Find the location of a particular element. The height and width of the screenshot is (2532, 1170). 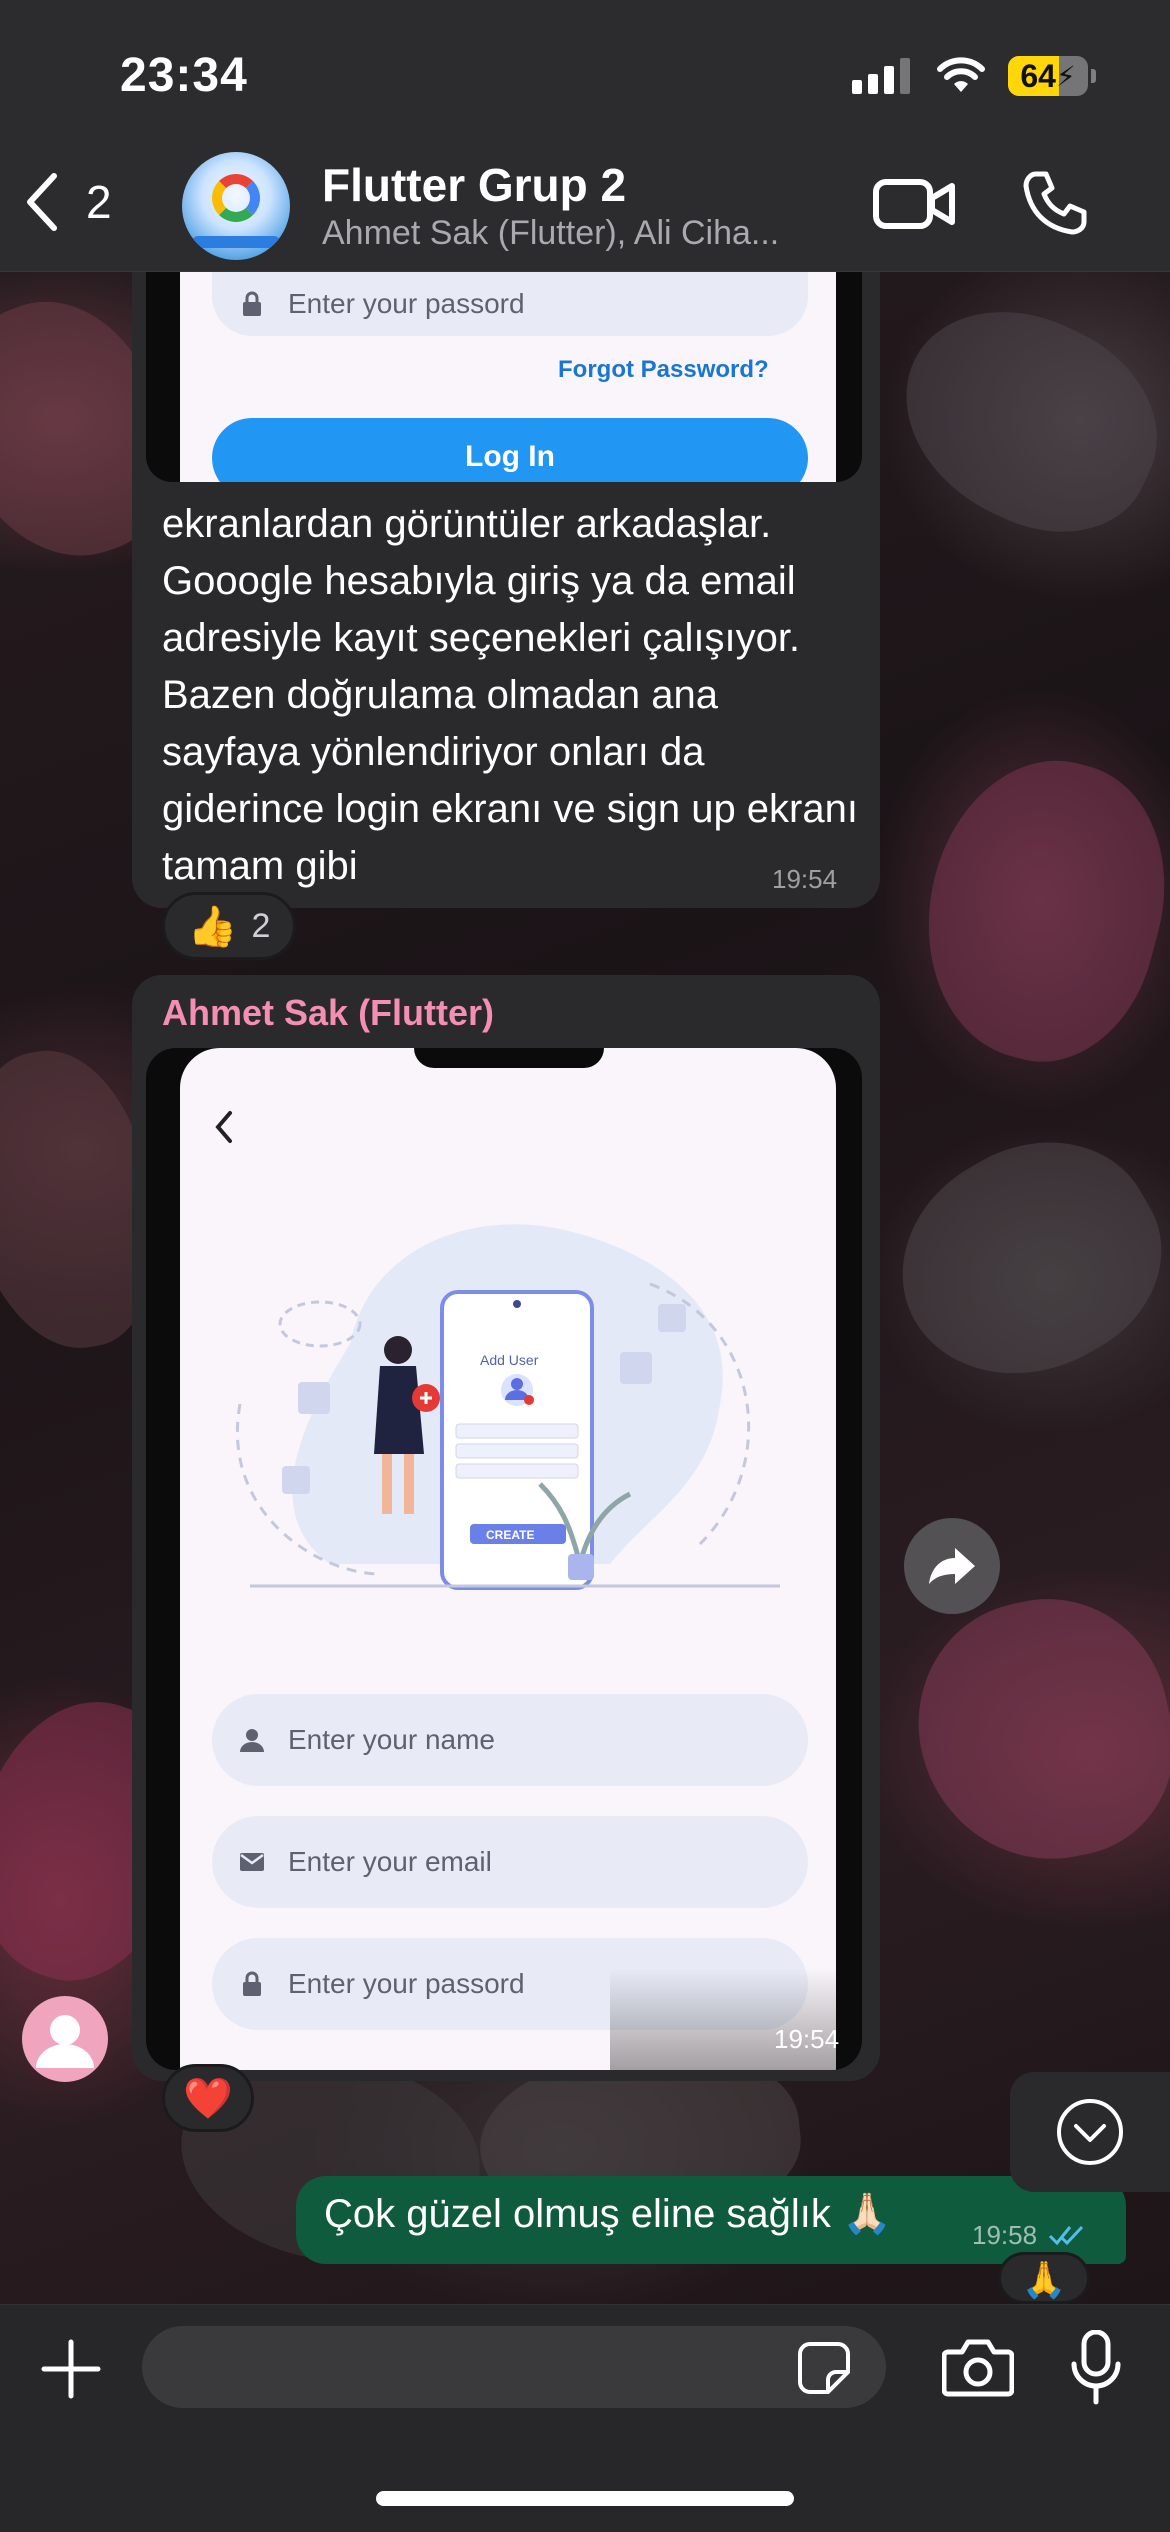

password-field: Enter your passord is located at coordinates (510, 304).